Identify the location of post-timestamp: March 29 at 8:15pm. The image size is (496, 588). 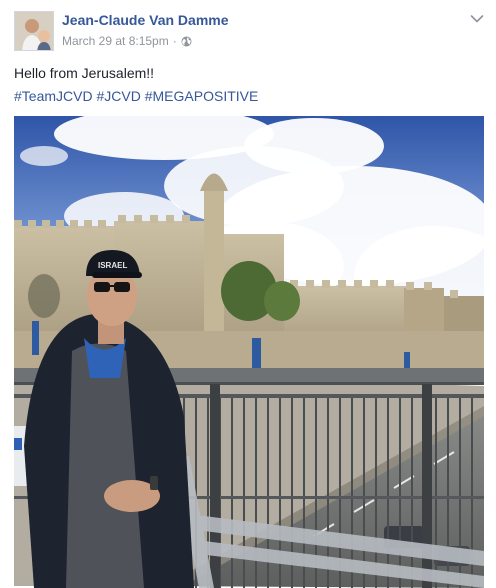
(115, 41).